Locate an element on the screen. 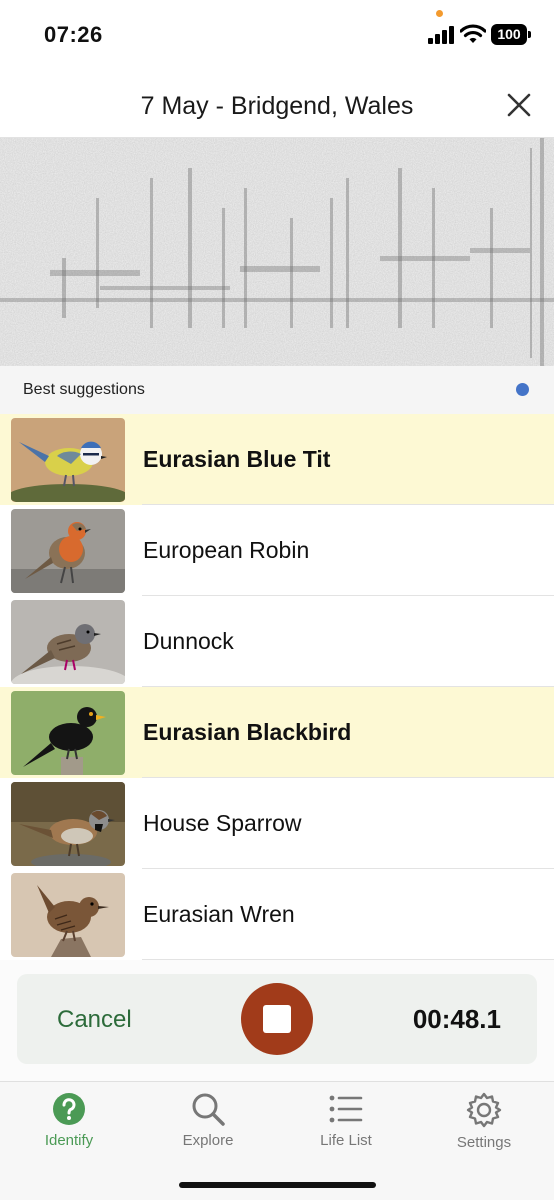  stop-recording-button is located at coordinates (277, 1019).